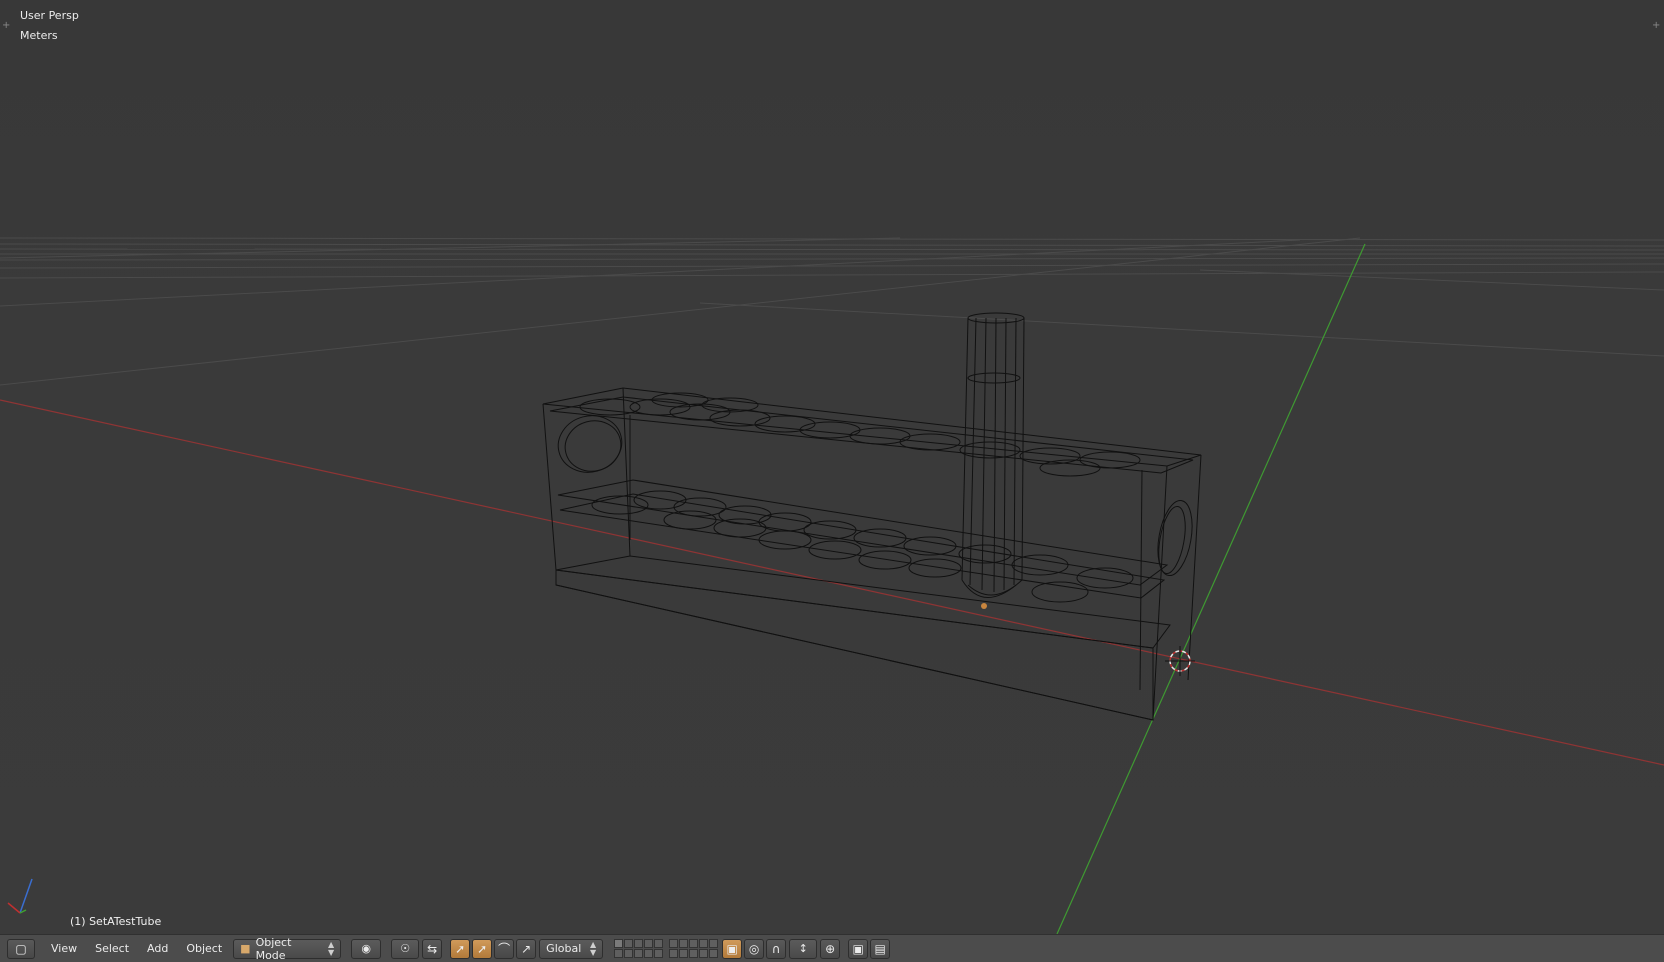  I want to click on snap-element-dropdown: ↕, so click(803, 948).